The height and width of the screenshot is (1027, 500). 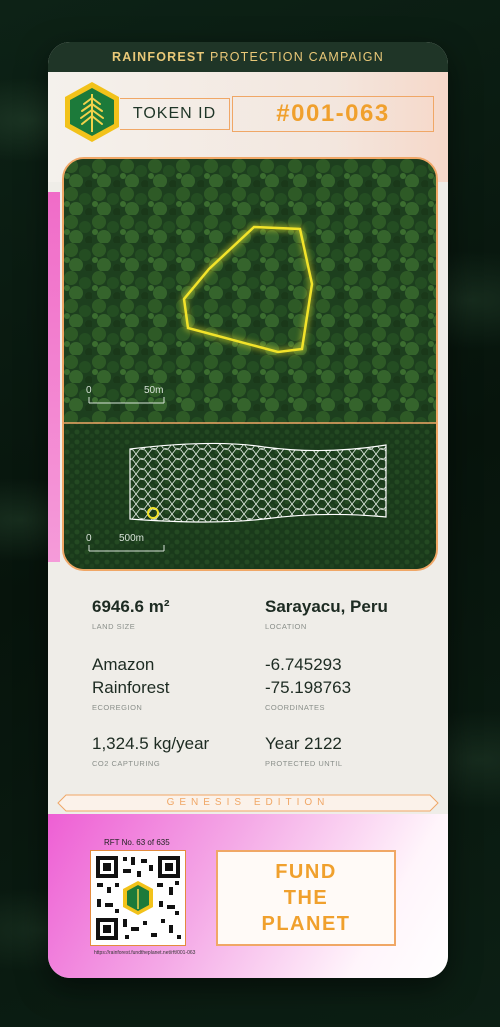 What do you see at coordinates (151, 743) in the screenshot?
I see `co2-value: 1,324.5 kg/year` at bounding box center [151, 743].